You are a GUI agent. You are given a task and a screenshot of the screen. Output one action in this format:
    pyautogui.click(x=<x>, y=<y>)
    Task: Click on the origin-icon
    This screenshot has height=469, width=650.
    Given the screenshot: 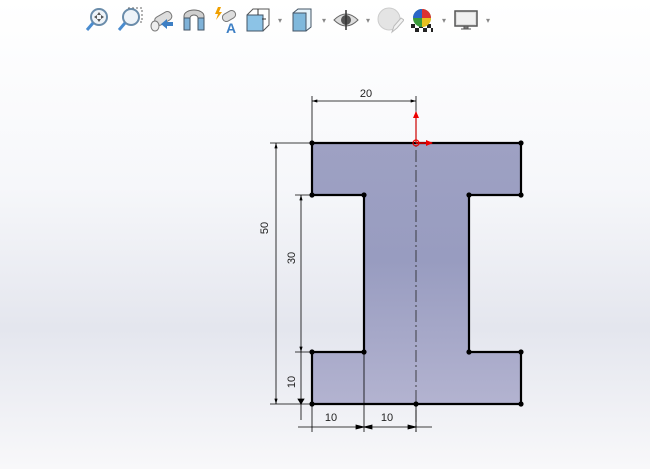 What is the action you would take?
    pyautogui.click(x=422, y=129)
    